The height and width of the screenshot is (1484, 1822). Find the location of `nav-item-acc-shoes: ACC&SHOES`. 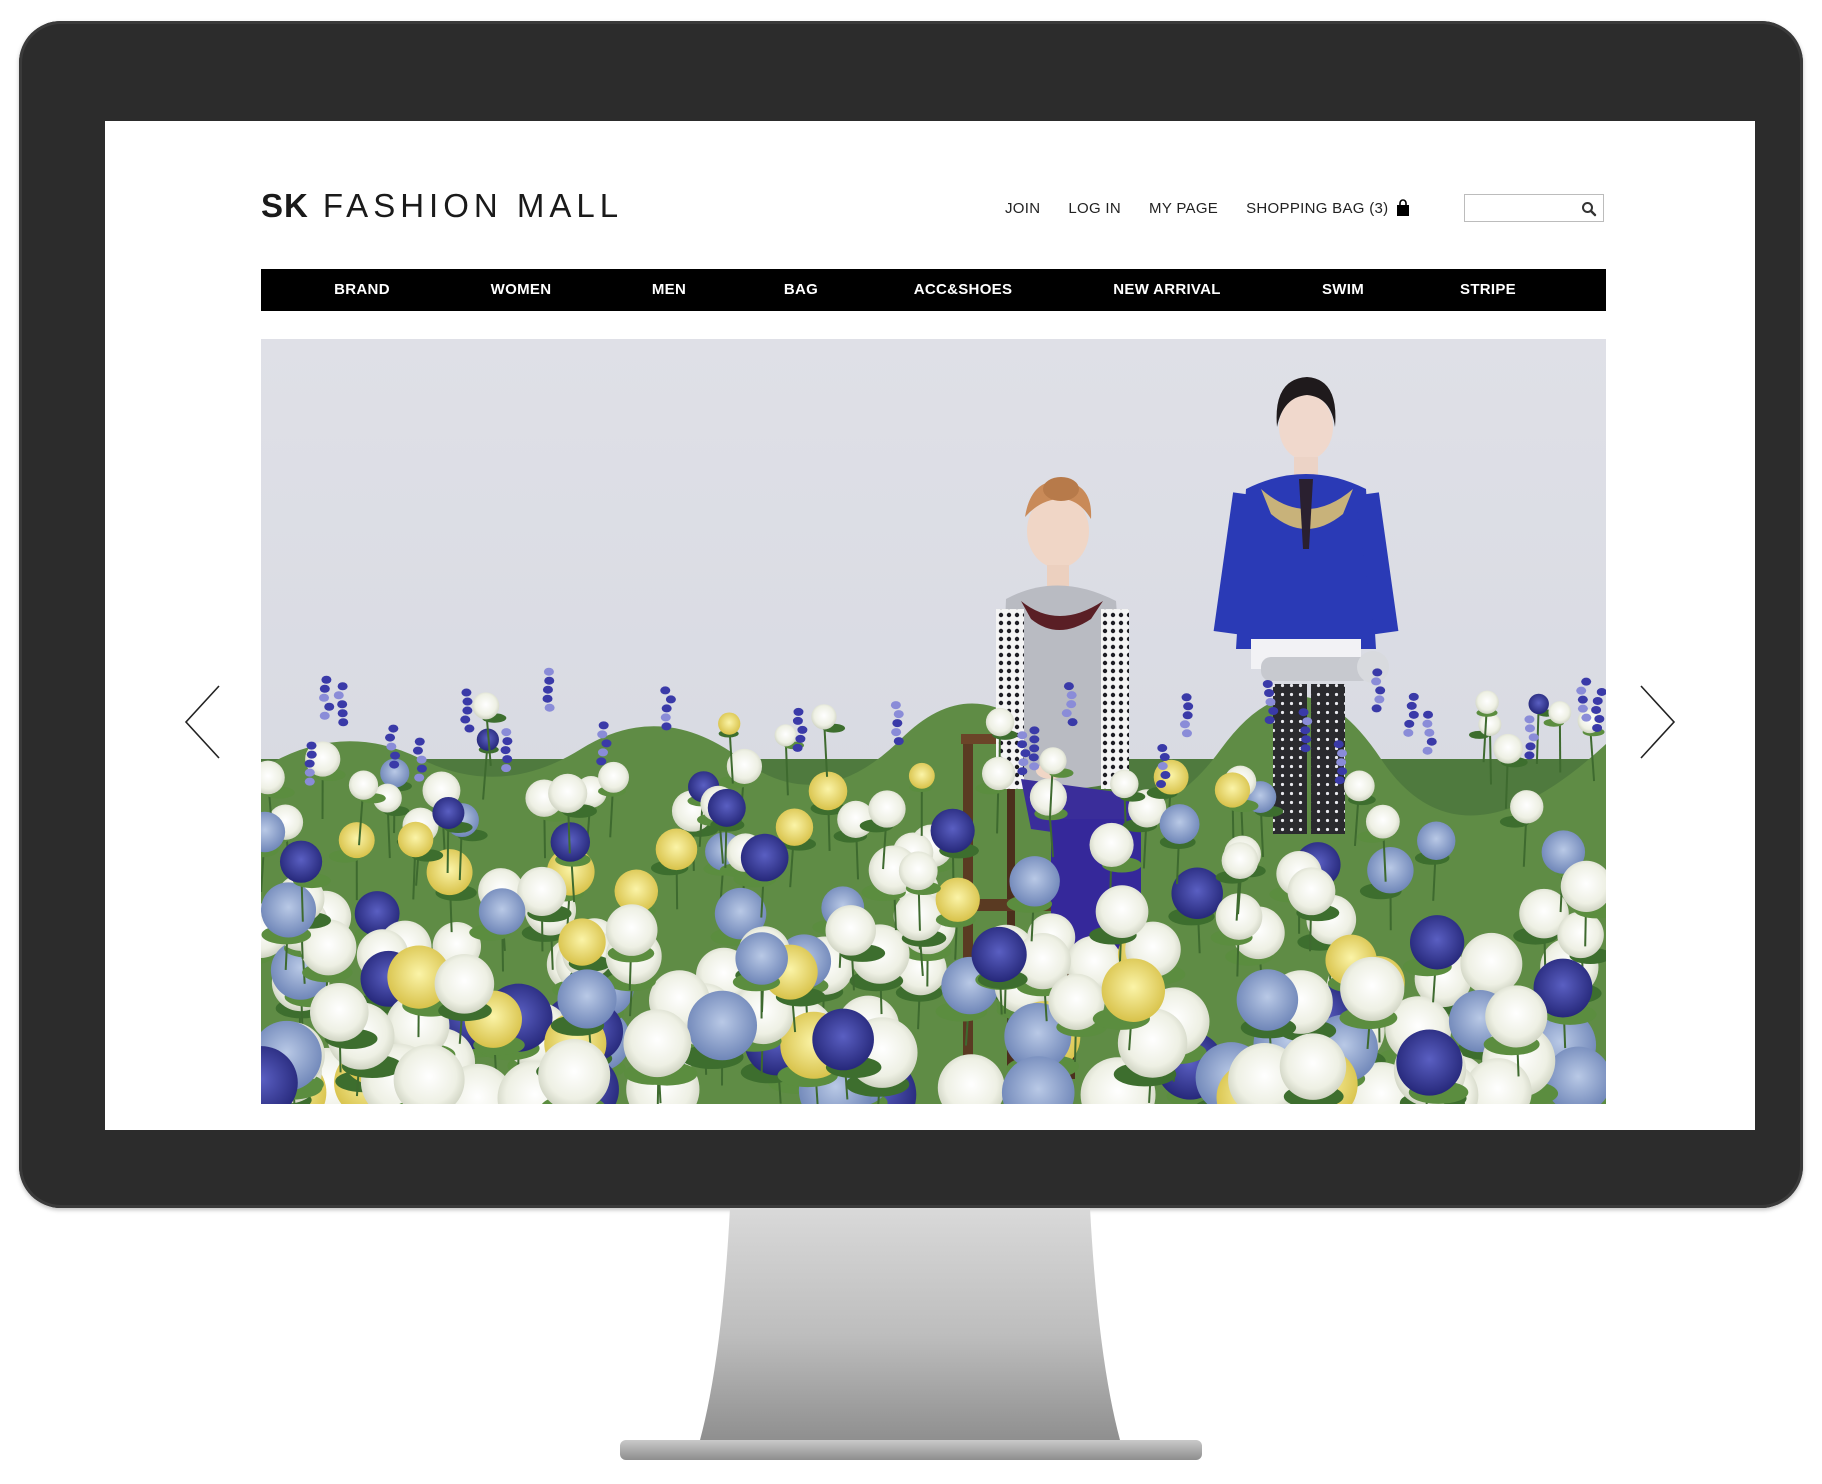

nav-item-acc-shoes: ACC&SHOES is located at coordinates (963, 290).